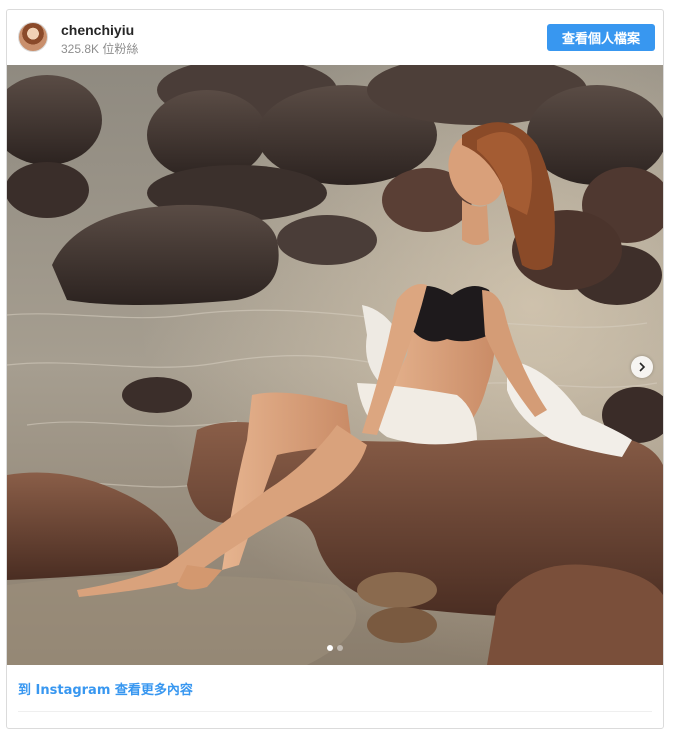  Describe the element at coordinates (335, 649) in the screenshot. I see `carousel-indicator` at that location.